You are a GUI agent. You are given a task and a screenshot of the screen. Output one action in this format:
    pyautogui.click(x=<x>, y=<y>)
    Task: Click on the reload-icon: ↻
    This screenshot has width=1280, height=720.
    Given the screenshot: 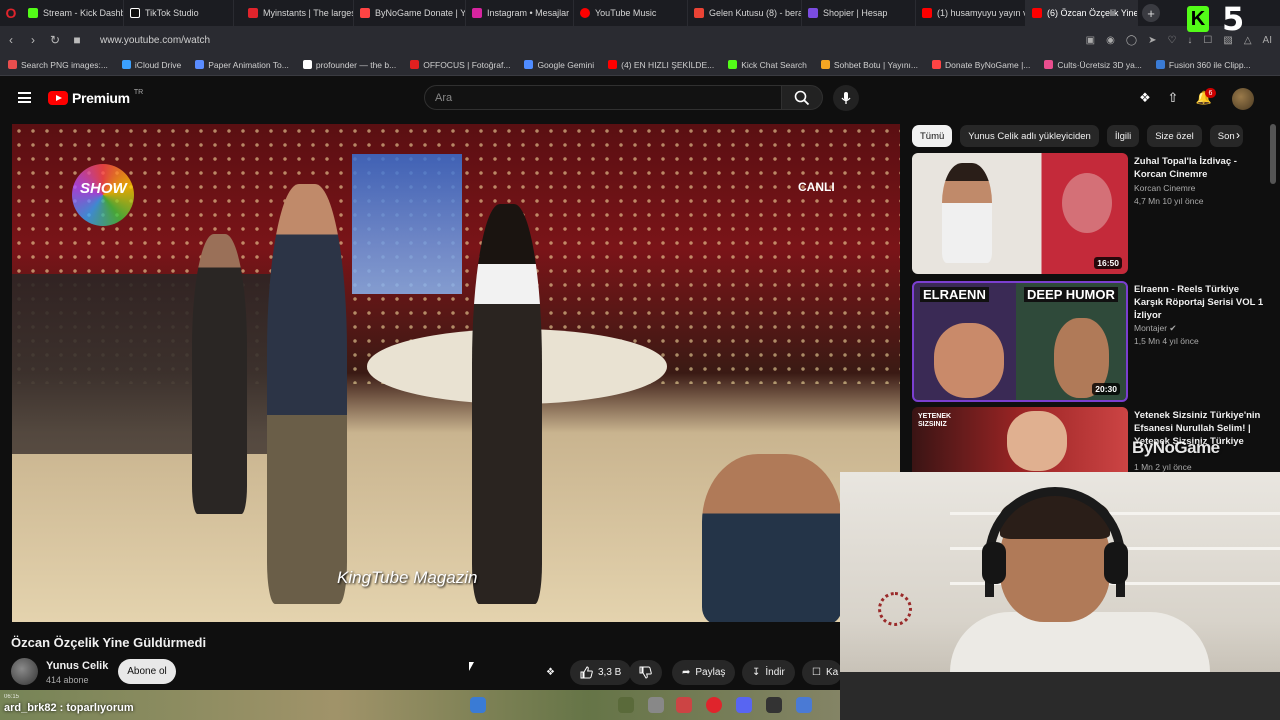 What is the action you would take?
    pyautogui.click(x=55, y=40)
    